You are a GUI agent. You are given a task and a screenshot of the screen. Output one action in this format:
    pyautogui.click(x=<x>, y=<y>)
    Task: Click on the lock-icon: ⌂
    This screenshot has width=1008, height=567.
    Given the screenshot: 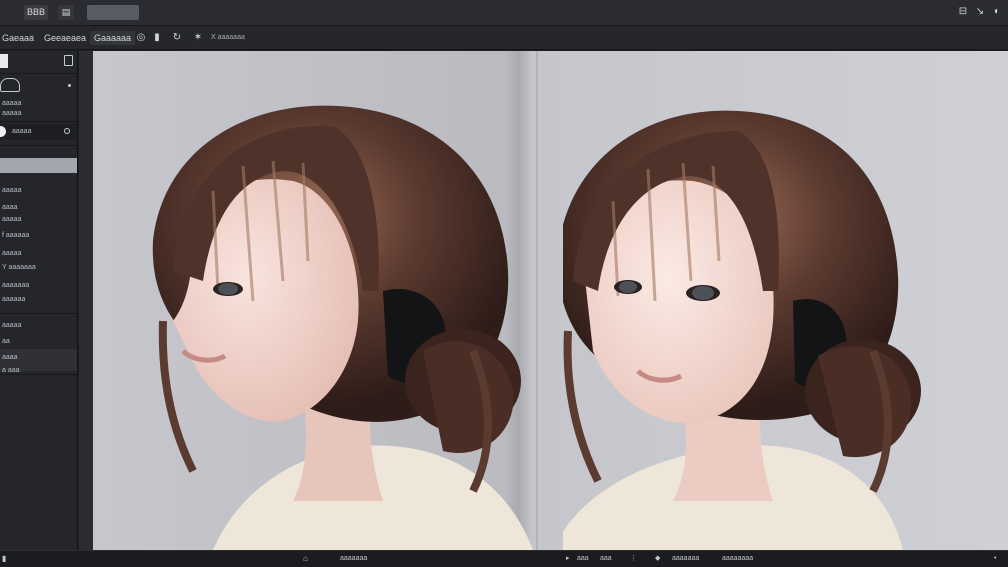 What is the action you would take?
    pyautogui.click(x=305, y=559)
    